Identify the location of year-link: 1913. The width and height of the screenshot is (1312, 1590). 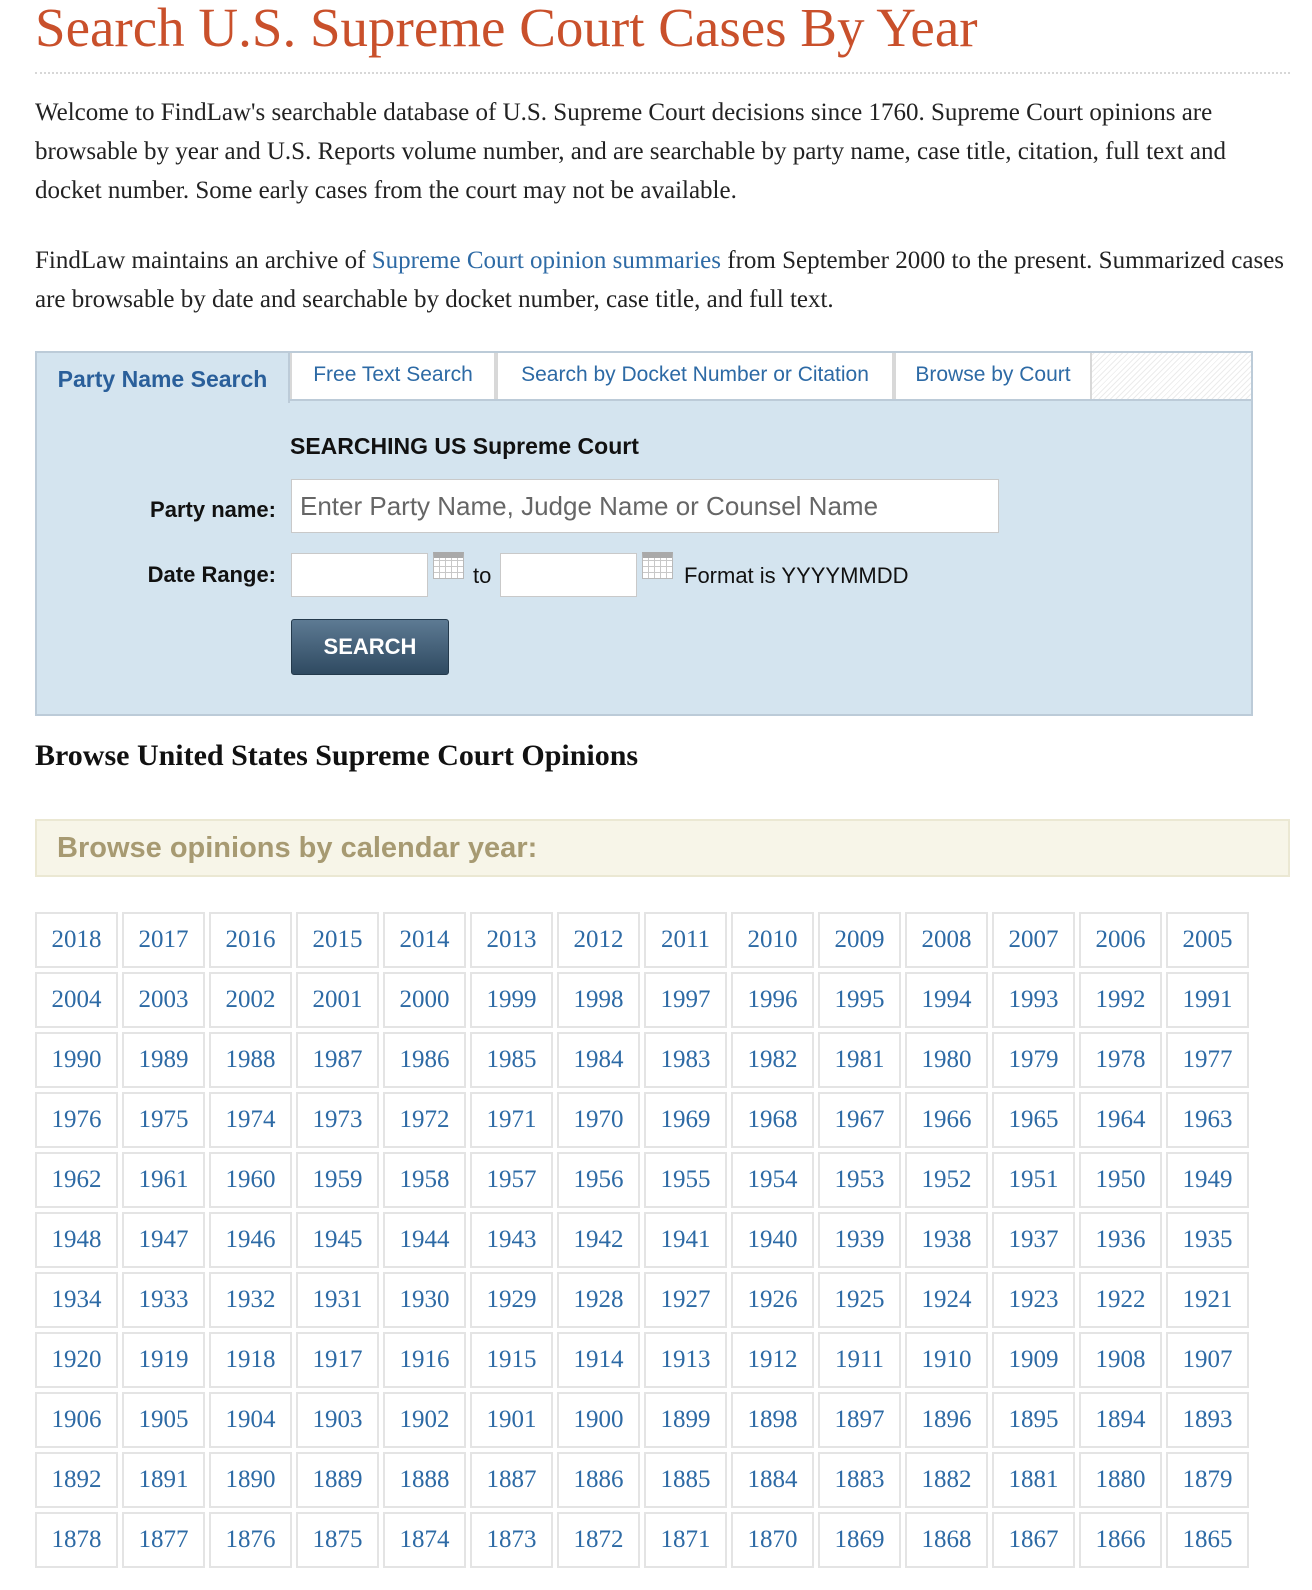
(685, 1360).